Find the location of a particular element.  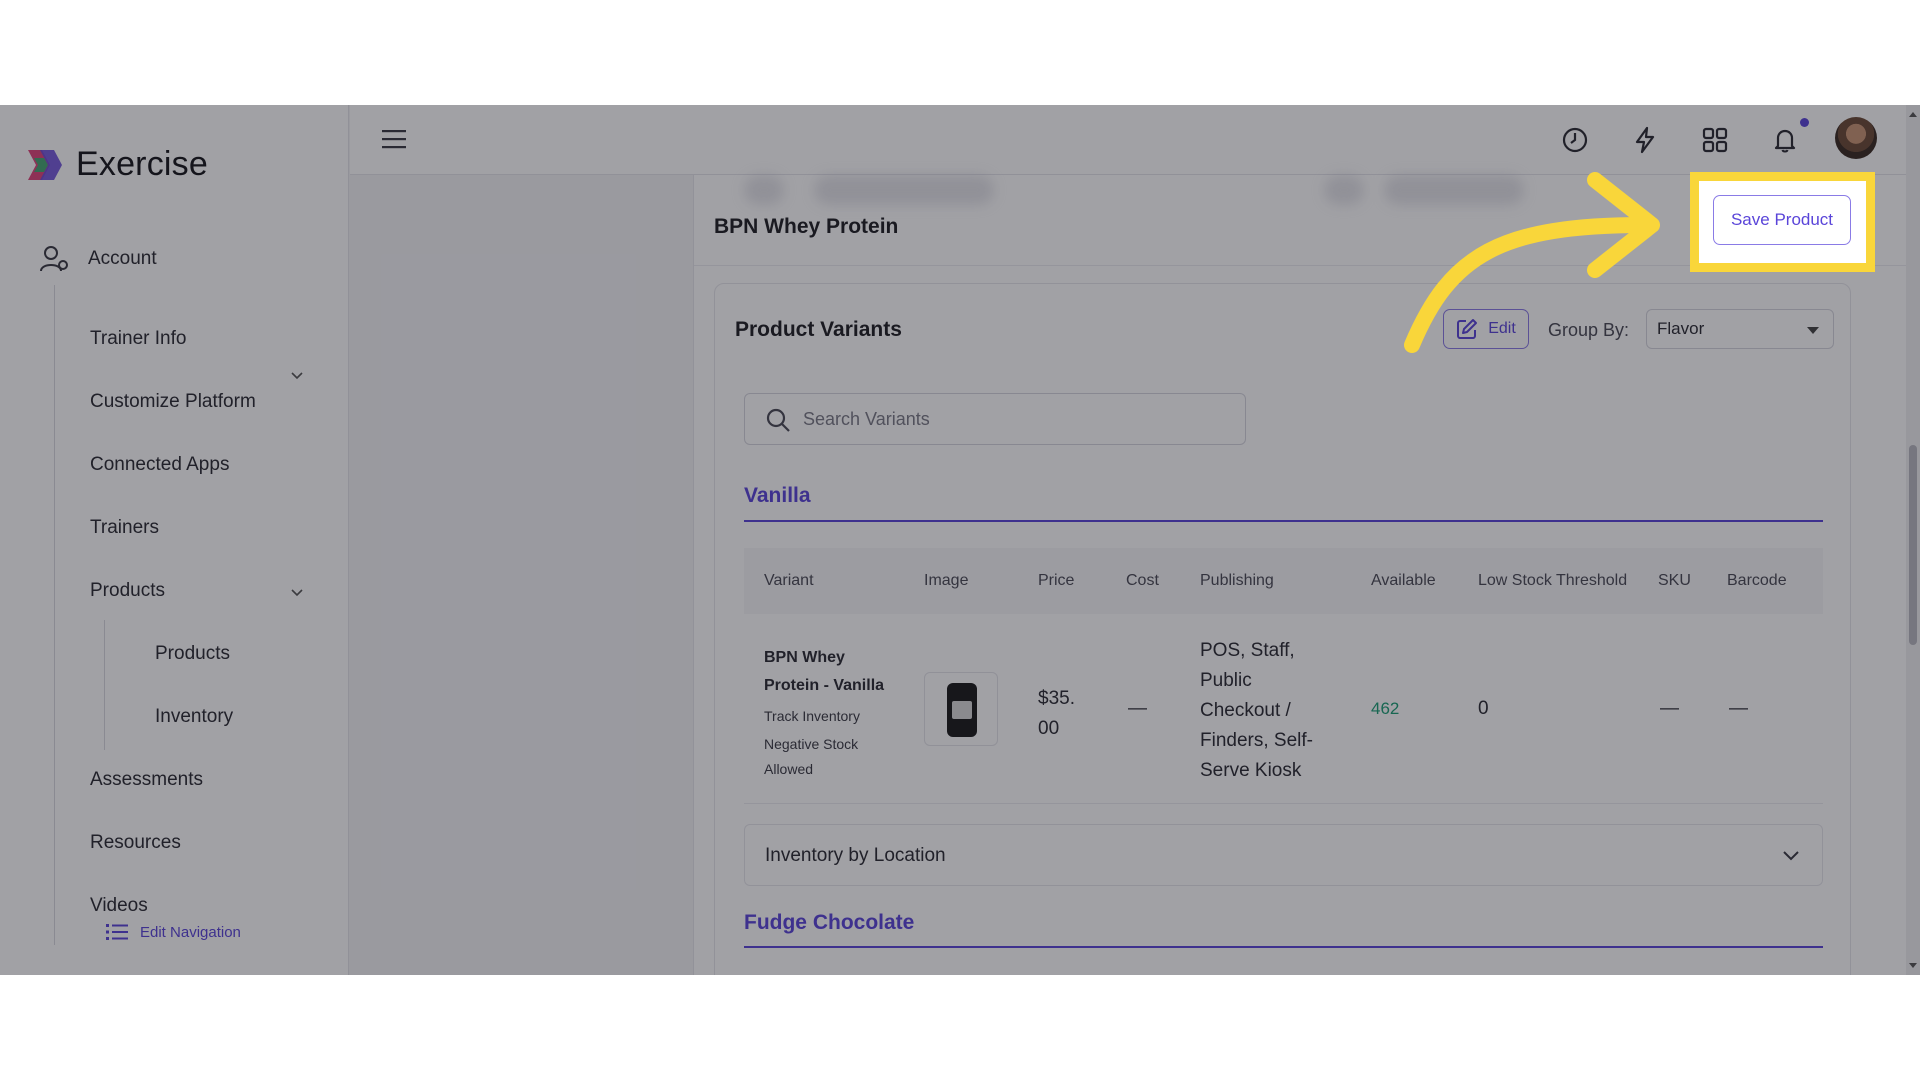

sidebar-item-resources: Resources is located at coordinates (135, 843).